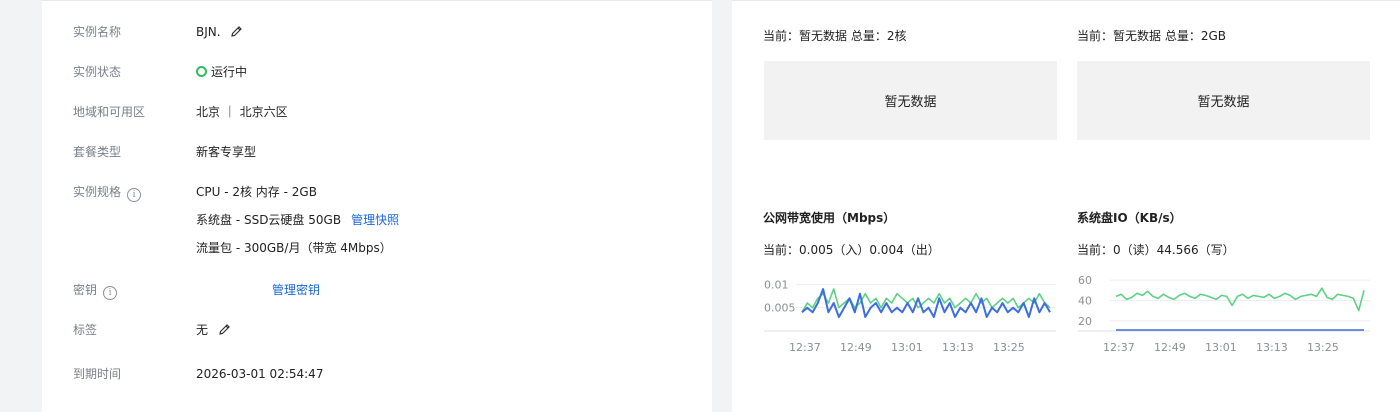  Describe the element at coordinates (85, 330) in the screenshot. I see `detail-label: 标签` at that location.